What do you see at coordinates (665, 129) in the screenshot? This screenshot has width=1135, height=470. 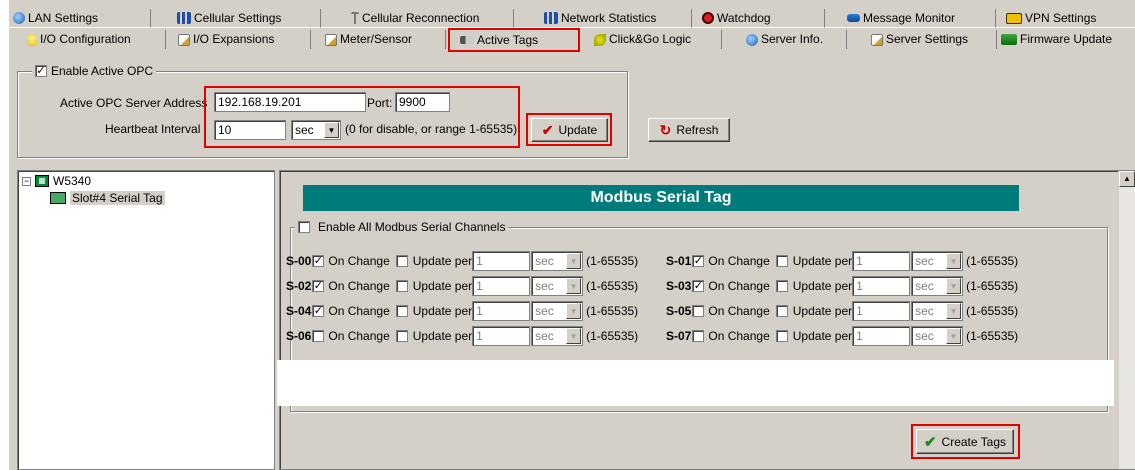 I see `refresh-icon: ↻` at bounding box center [665, 129].